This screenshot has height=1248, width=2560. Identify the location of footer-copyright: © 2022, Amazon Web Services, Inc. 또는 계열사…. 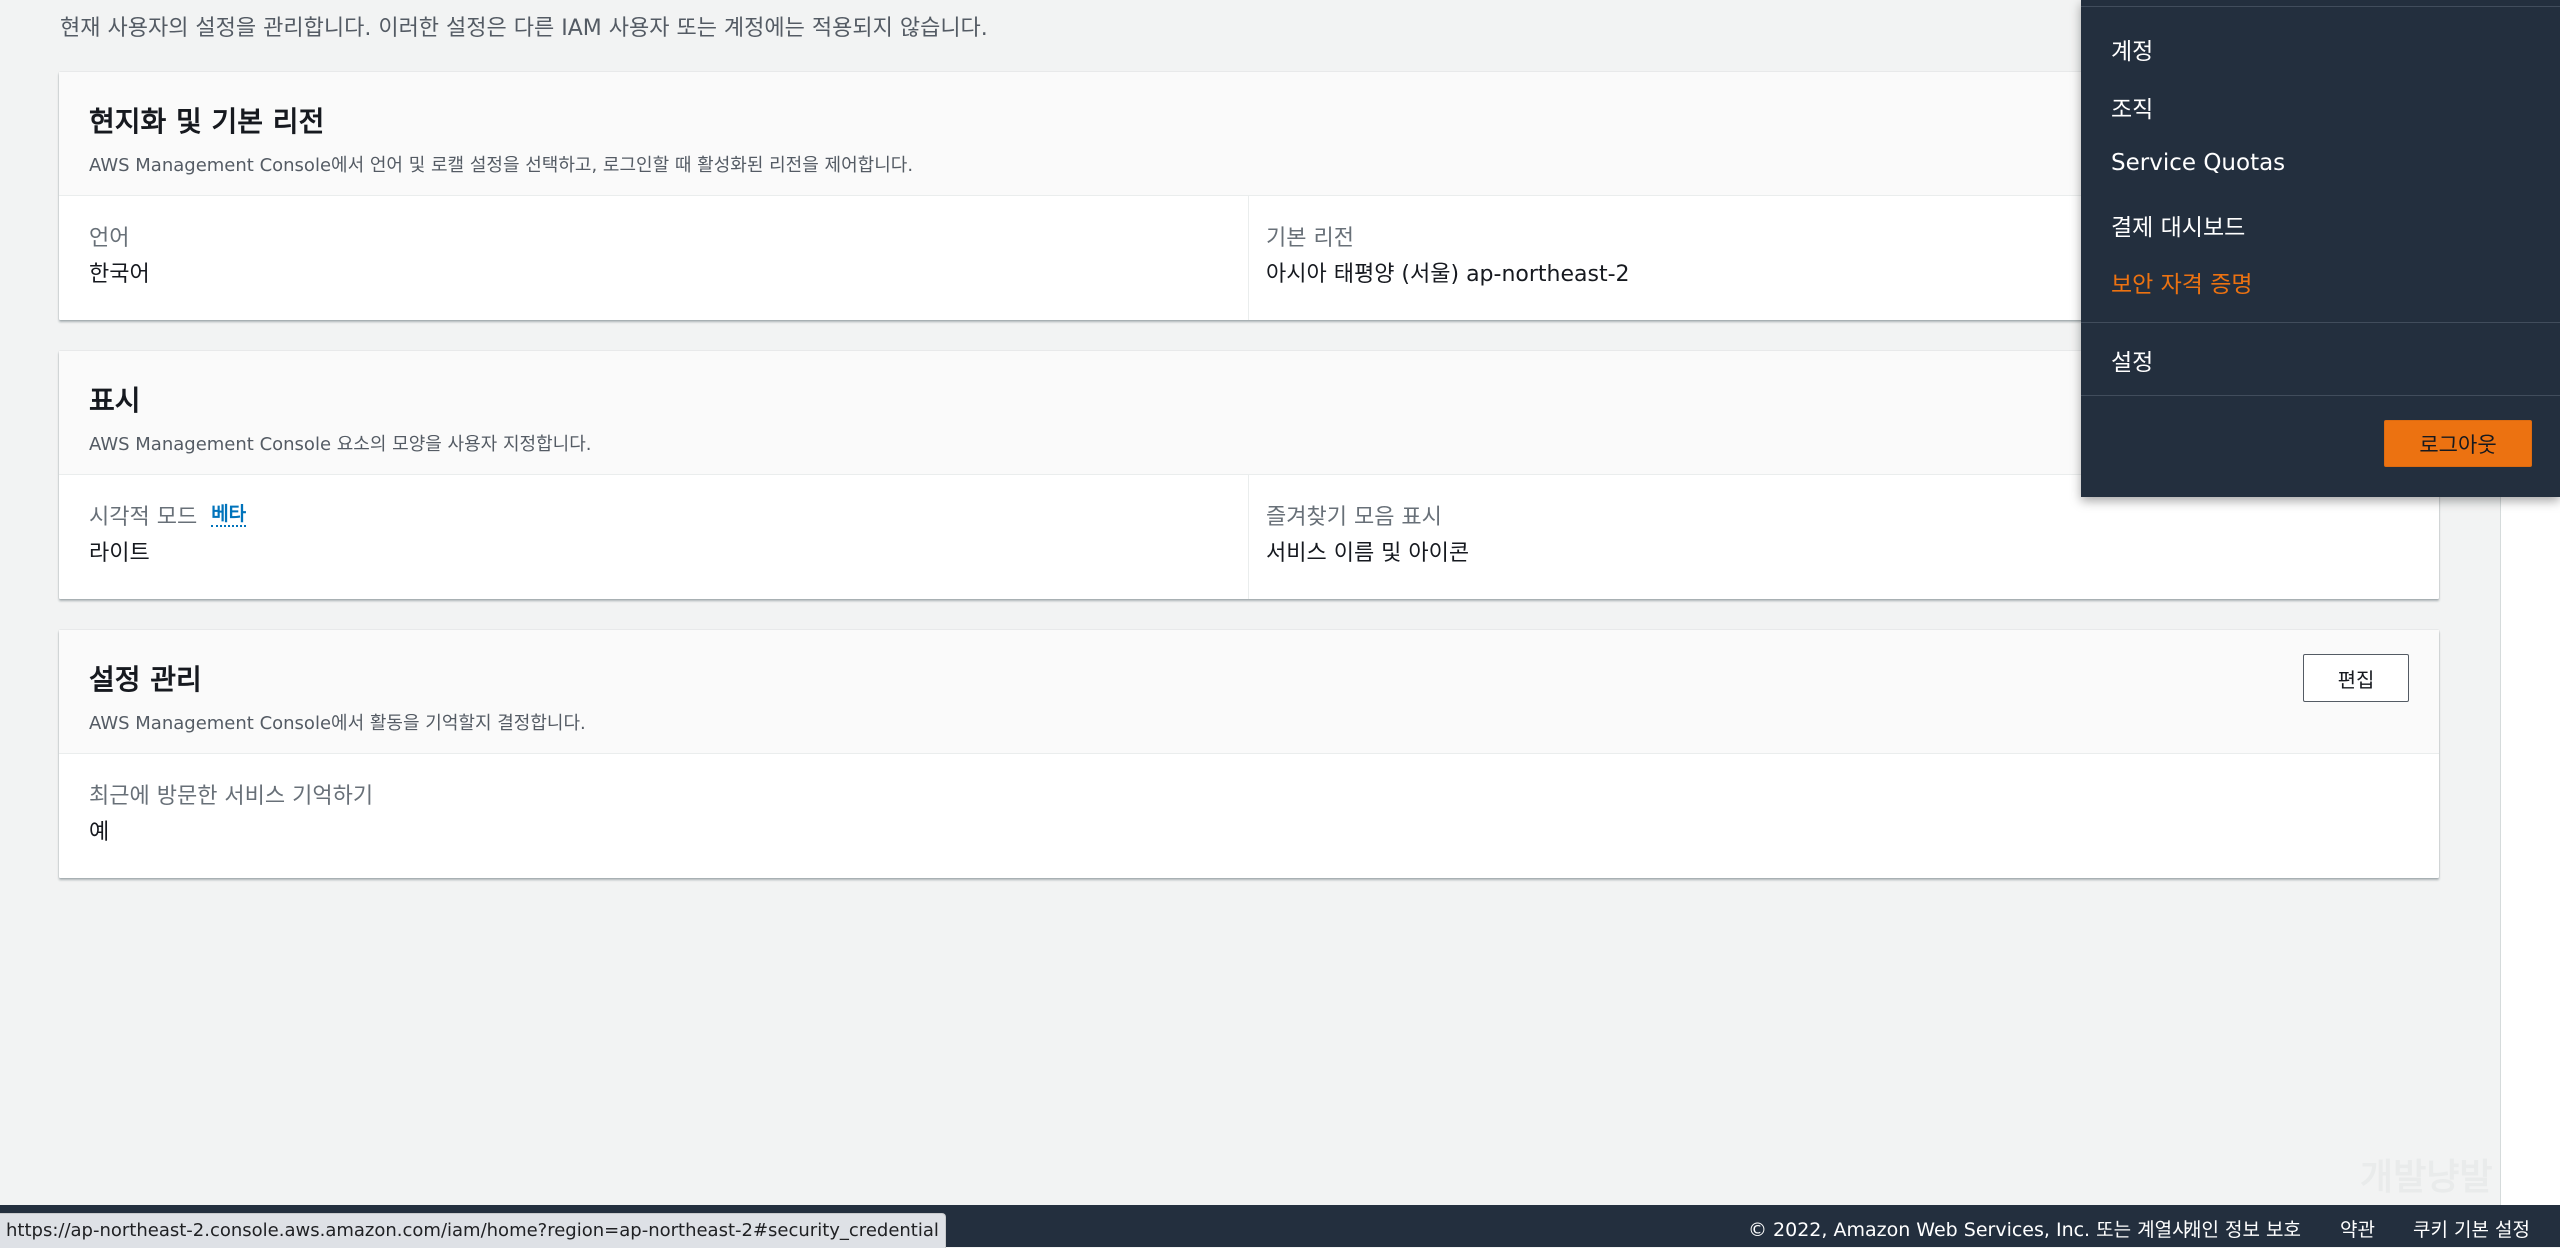
(1972, 1230).